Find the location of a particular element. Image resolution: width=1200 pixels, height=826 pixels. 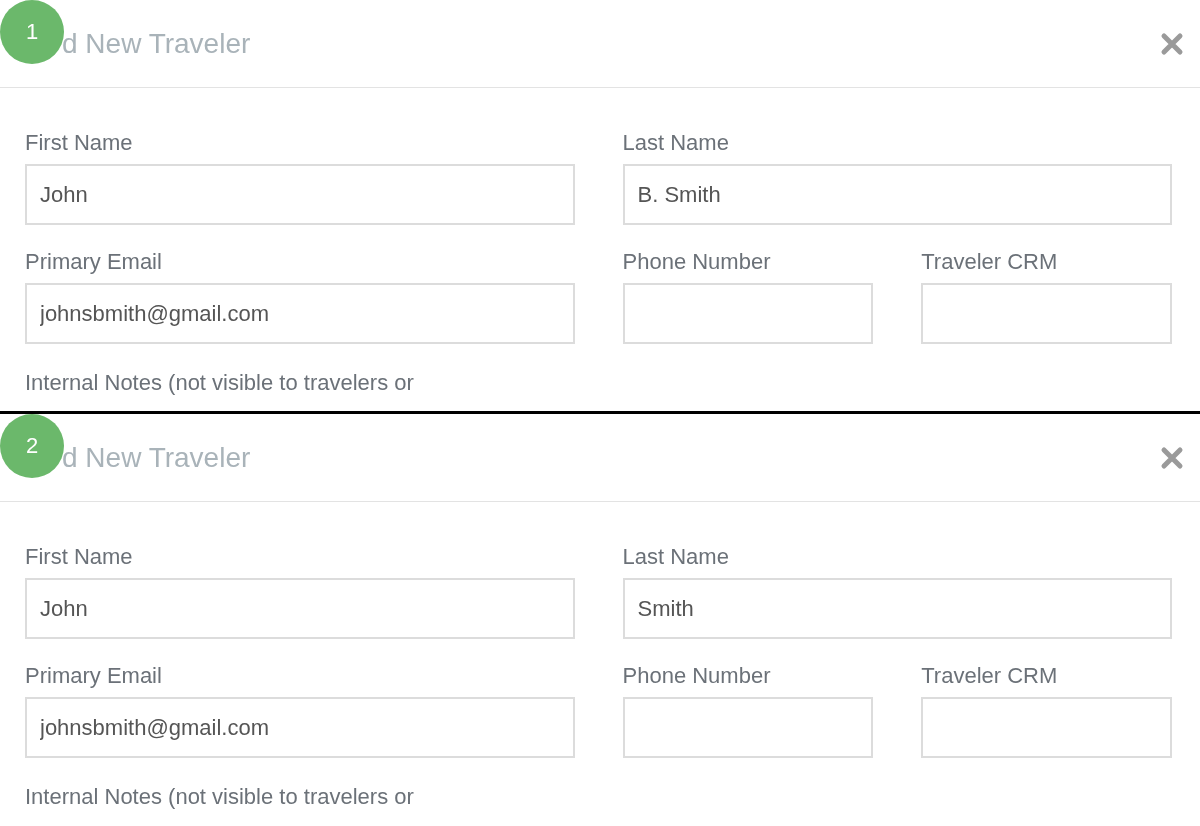

input-field: B. Smith is located at coordinates (897, 194).